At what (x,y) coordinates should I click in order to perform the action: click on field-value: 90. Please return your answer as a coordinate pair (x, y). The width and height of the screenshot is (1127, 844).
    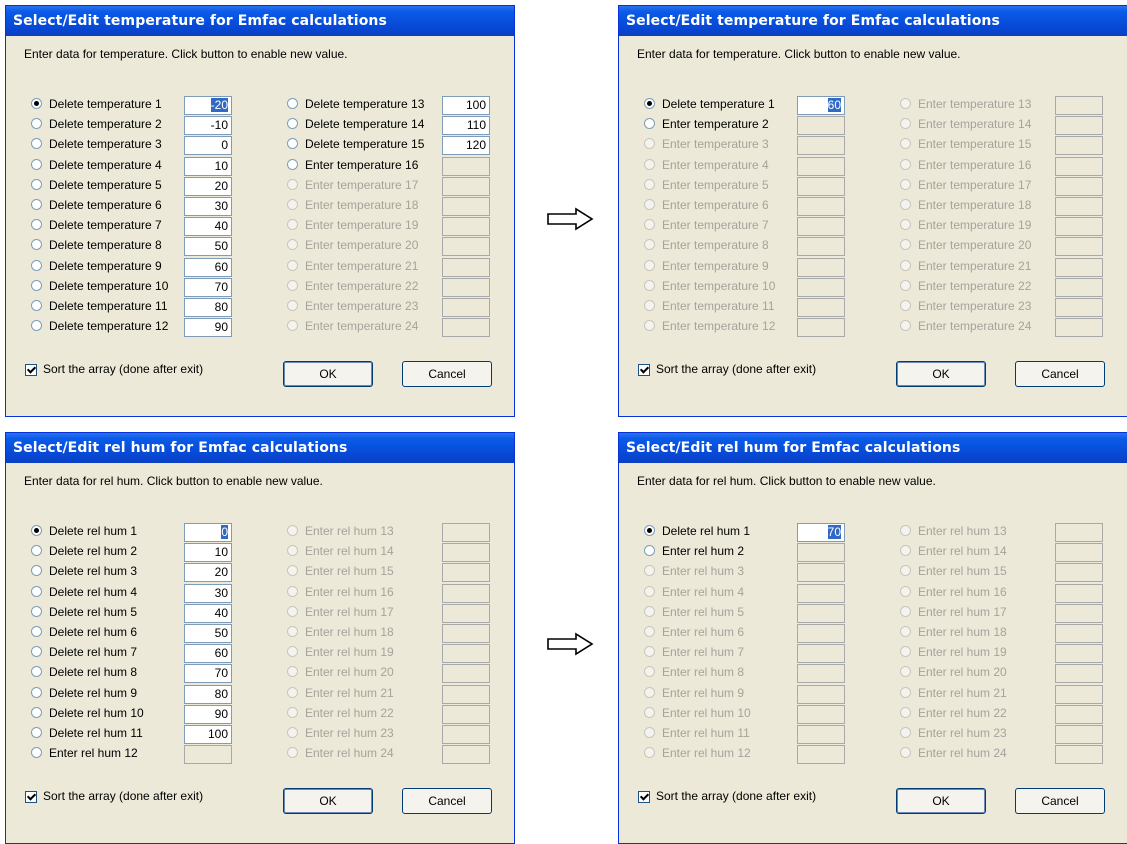
    Looking at the image, I should click on (221, 713).